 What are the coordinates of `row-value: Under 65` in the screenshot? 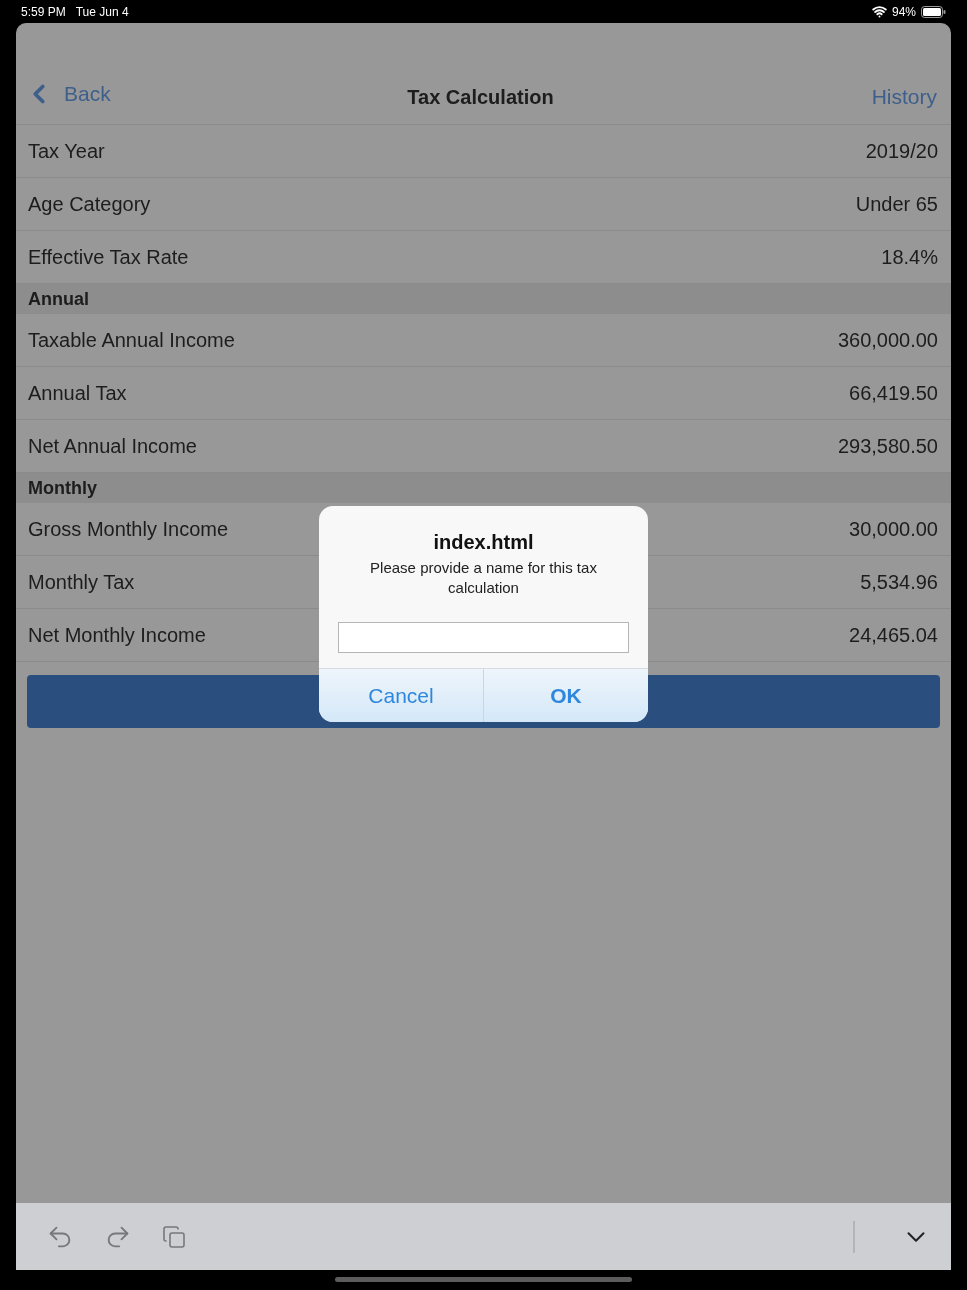 It's located at (896, 204).